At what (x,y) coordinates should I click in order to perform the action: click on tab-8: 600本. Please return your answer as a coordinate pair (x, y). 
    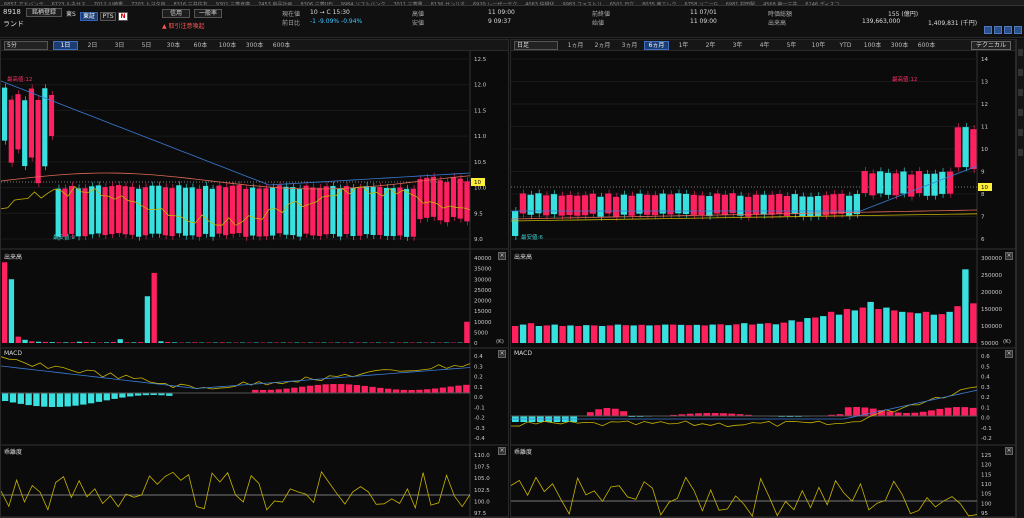
    Looking at the image, I should click on (281, 45).